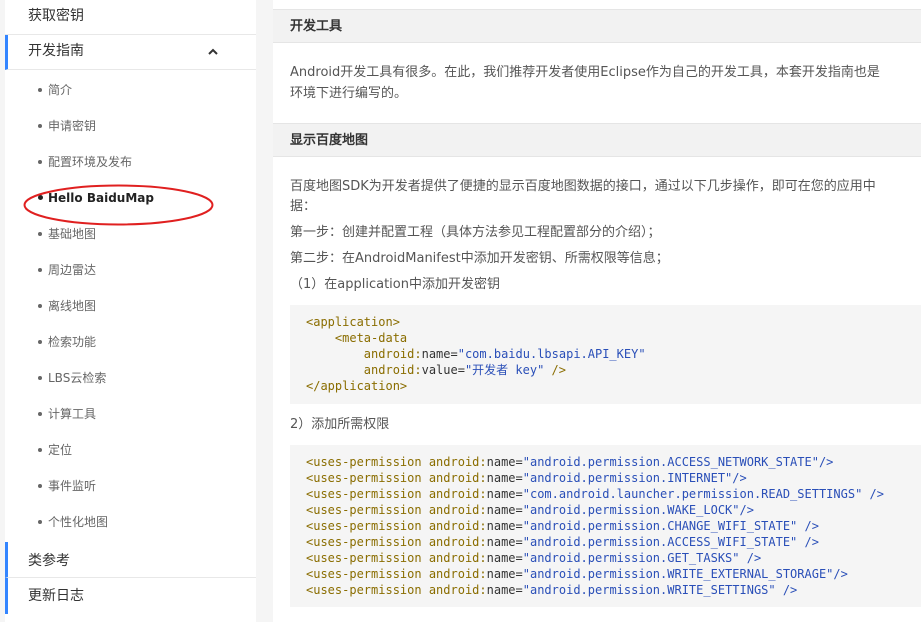  I want to click on code-token: "android.permission.WRITE_SETTINGS" />, so click(660, 590).